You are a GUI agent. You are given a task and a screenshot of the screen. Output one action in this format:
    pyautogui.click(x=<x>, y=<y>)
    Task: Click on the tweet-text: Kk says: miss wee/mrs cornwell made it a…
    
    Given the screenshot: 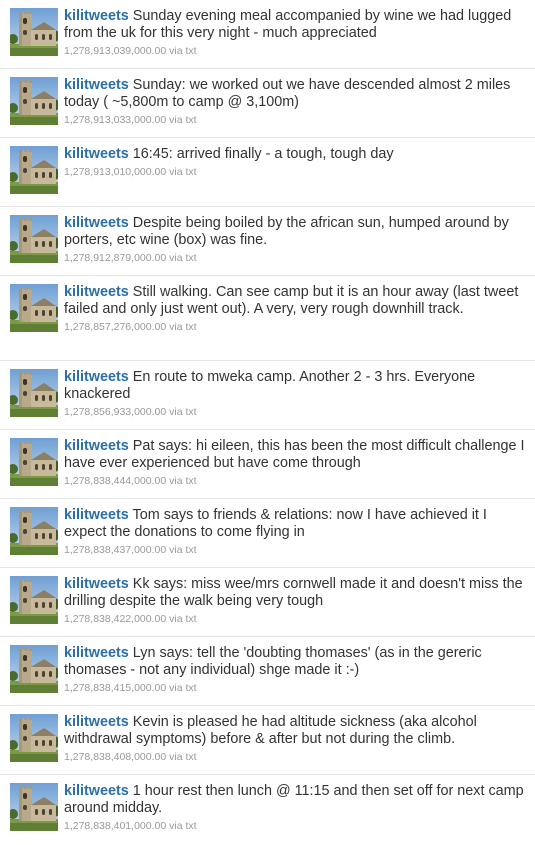 What is the action you would take?
    pyautogui.click(x=293, y=592)
    